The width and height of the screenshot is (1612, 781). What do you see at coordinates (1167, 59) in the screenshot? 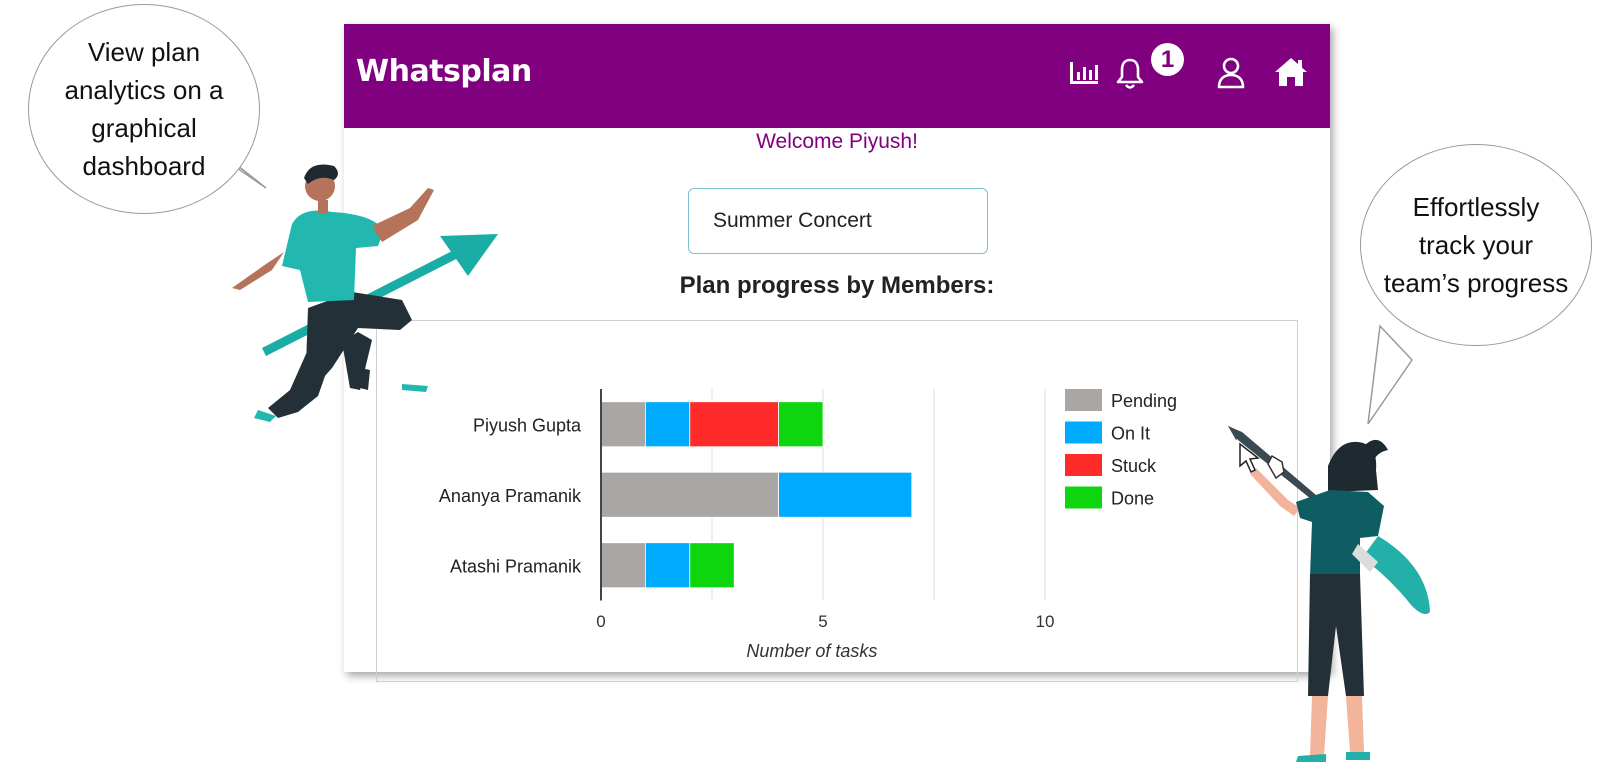
I see `notification-badge: 1` at bounding box center [1167, 59].